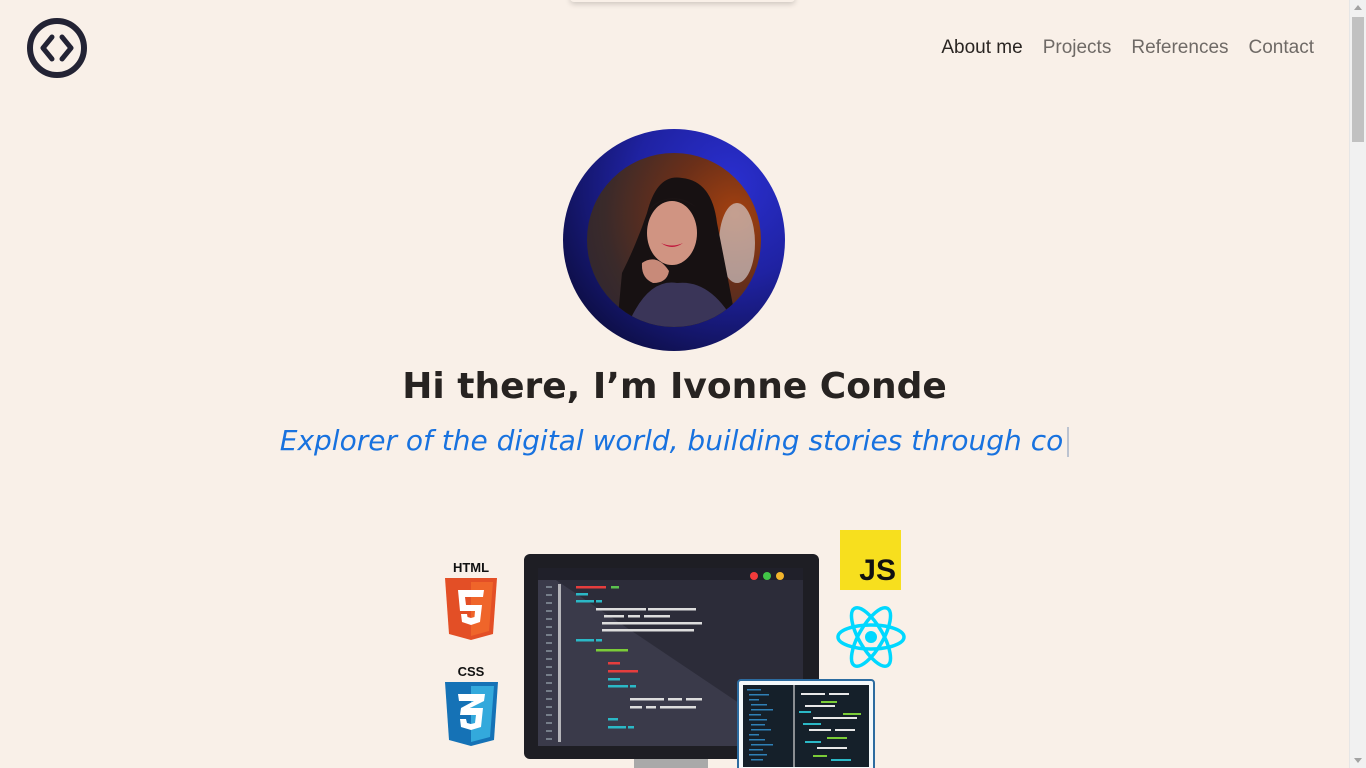 Image resolution: width=1366 pixels, height=768 pixels. Describe the element at coordinates (1281, 48) in the screenshot. I see `nav-contact: Contact` at that location.